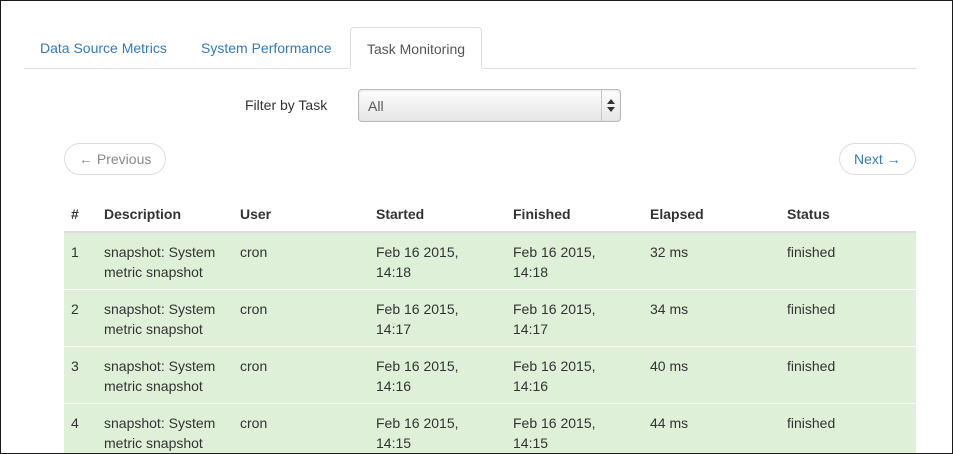  What do you see at coordinates (531, 272) in the screenshot?
I see `finished-time: 14:18` at bounding box center [531, 272].